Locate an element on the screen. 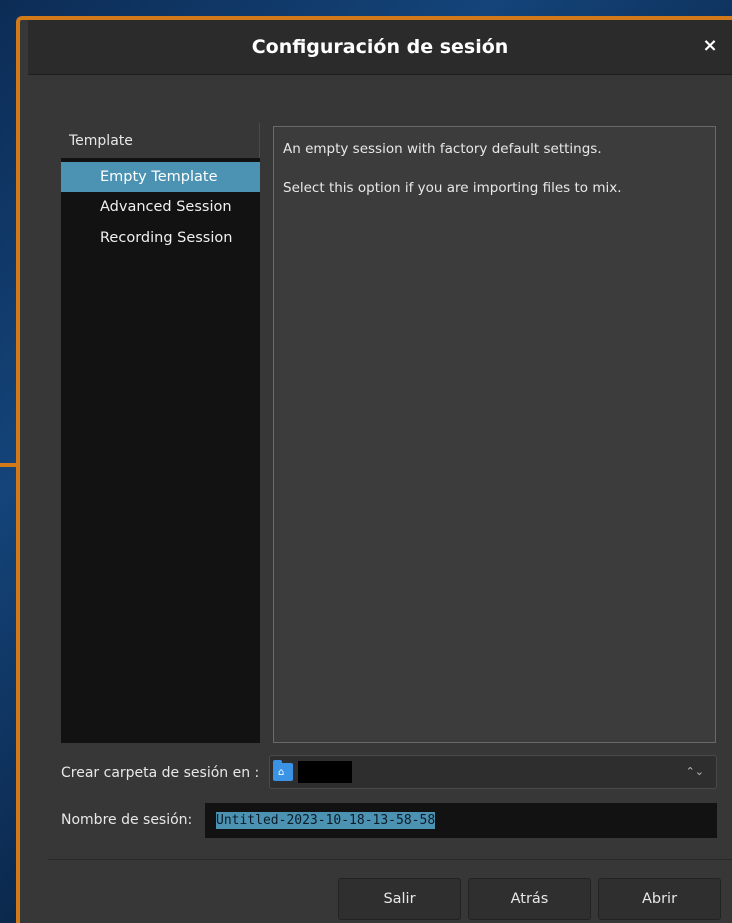 The height and width of the screenshot is (923, 732). redacted-path is located at coordinates (325, 772).